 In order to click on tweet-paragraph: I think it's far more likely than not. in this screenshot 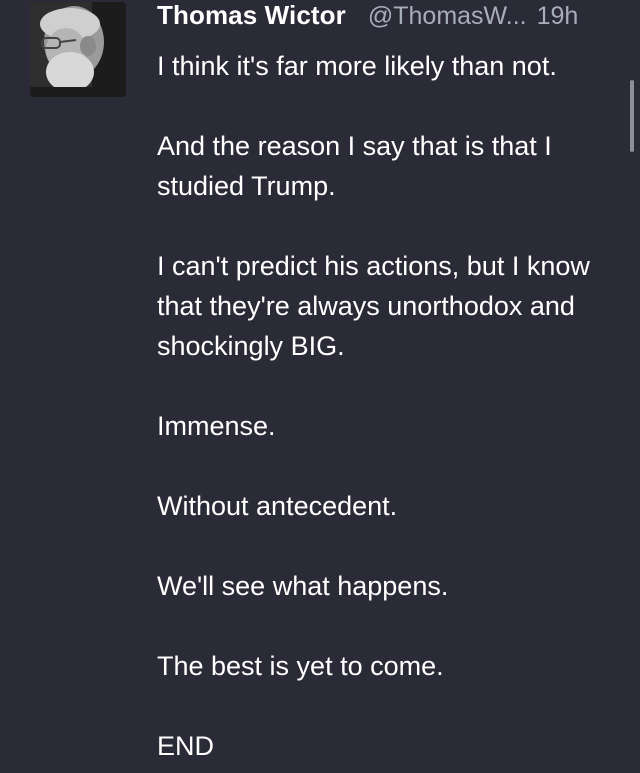, I will do `click(357, 66)`.